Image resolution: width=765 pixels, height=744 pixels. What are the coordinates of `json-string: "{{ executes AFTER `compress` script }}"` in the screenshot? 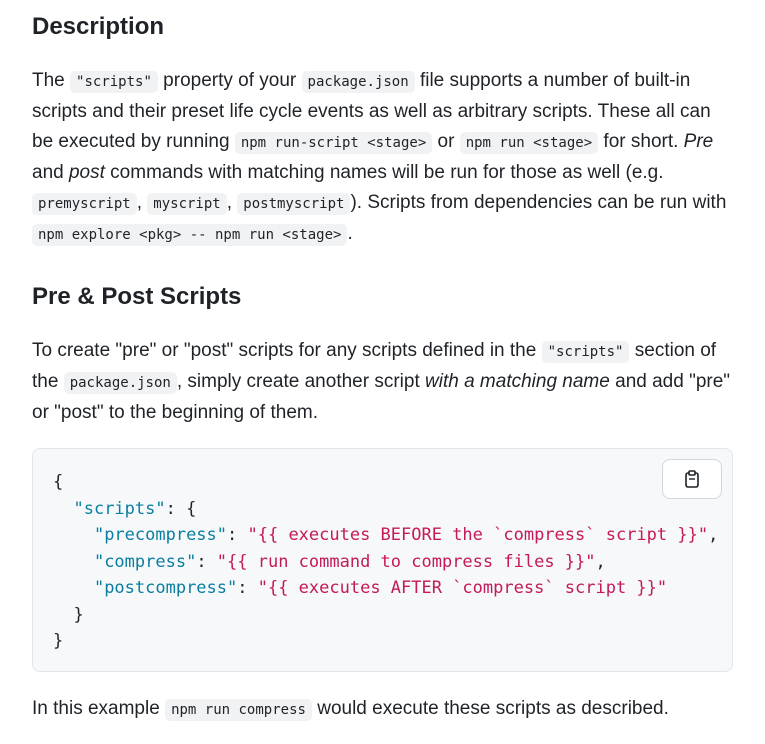 It's located at (462, 588).